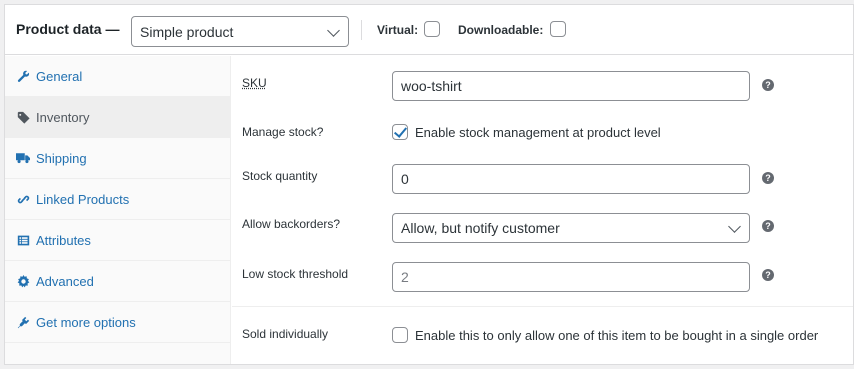 Image resolution: width=854 pixels, height=369 pixels. What do you see at coordinates (571, 86) in the screenshot?
I see `sku-input: woo-tshirt` at bounding box center [571, 86].